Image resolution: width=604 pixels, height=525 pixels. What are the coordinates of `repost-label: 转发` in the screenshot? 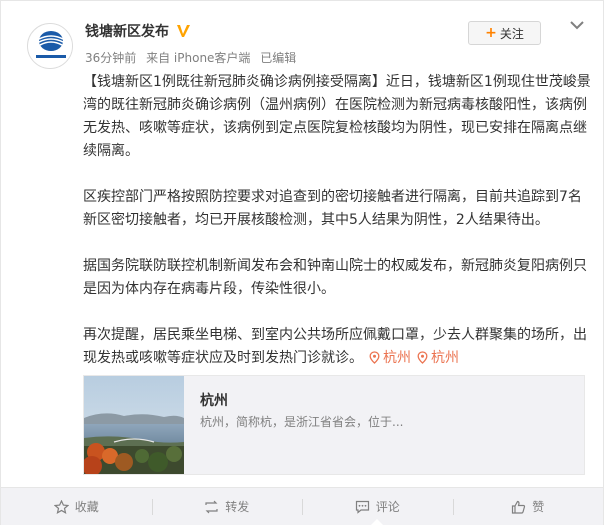 It's located at (237, 507).